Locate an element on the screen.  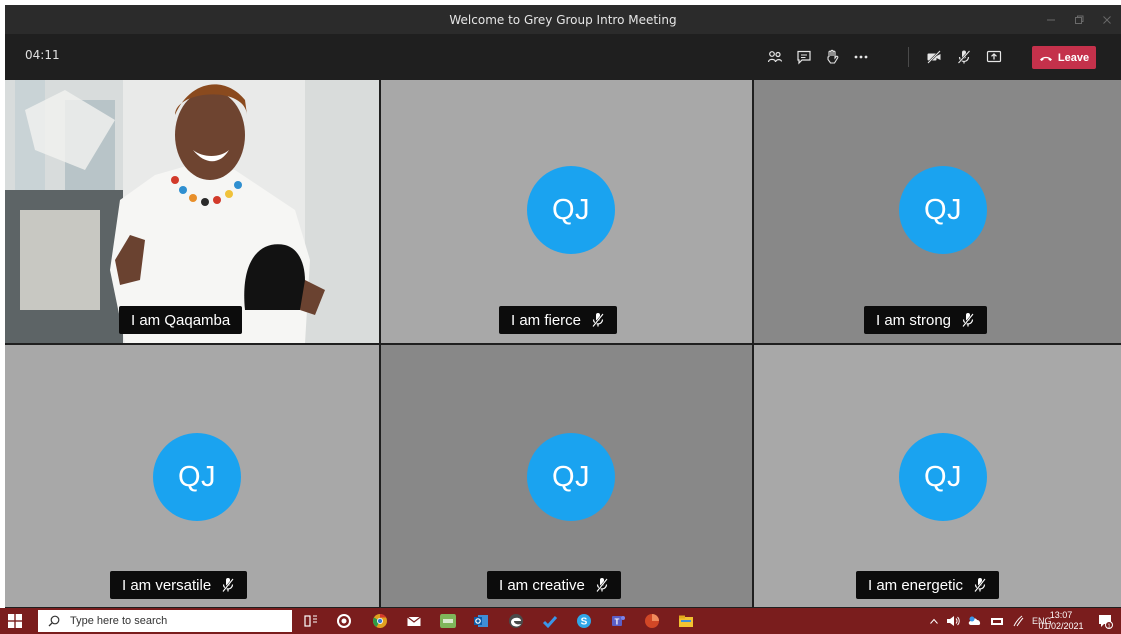
meeting-timer: 04:11 is located at coordinates (42, 55).